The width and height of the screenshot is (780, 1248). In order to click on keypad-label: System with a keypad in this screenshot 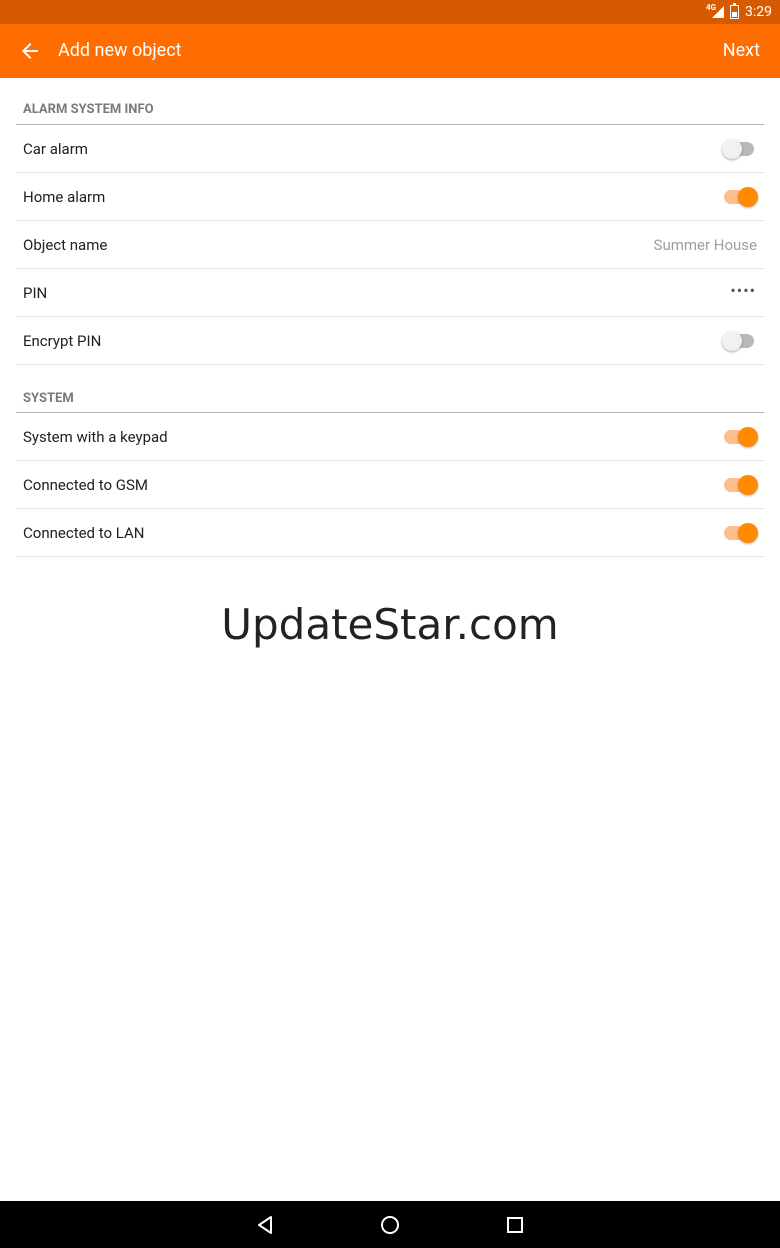, I will do `click(95, 437)`.